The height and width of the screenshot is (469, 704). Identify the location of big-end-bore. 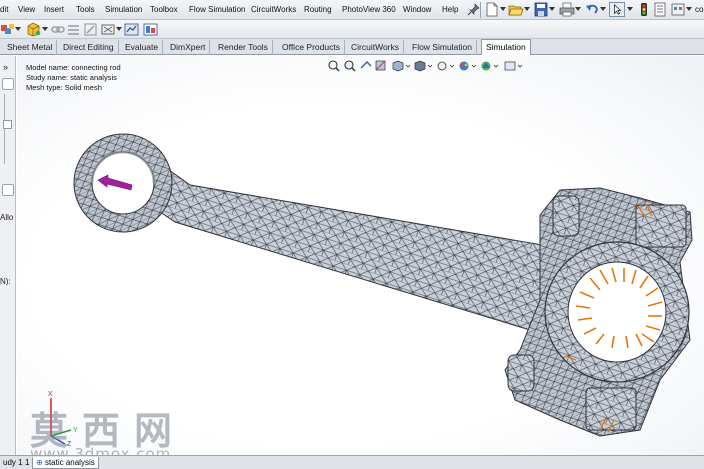
(617, 312).